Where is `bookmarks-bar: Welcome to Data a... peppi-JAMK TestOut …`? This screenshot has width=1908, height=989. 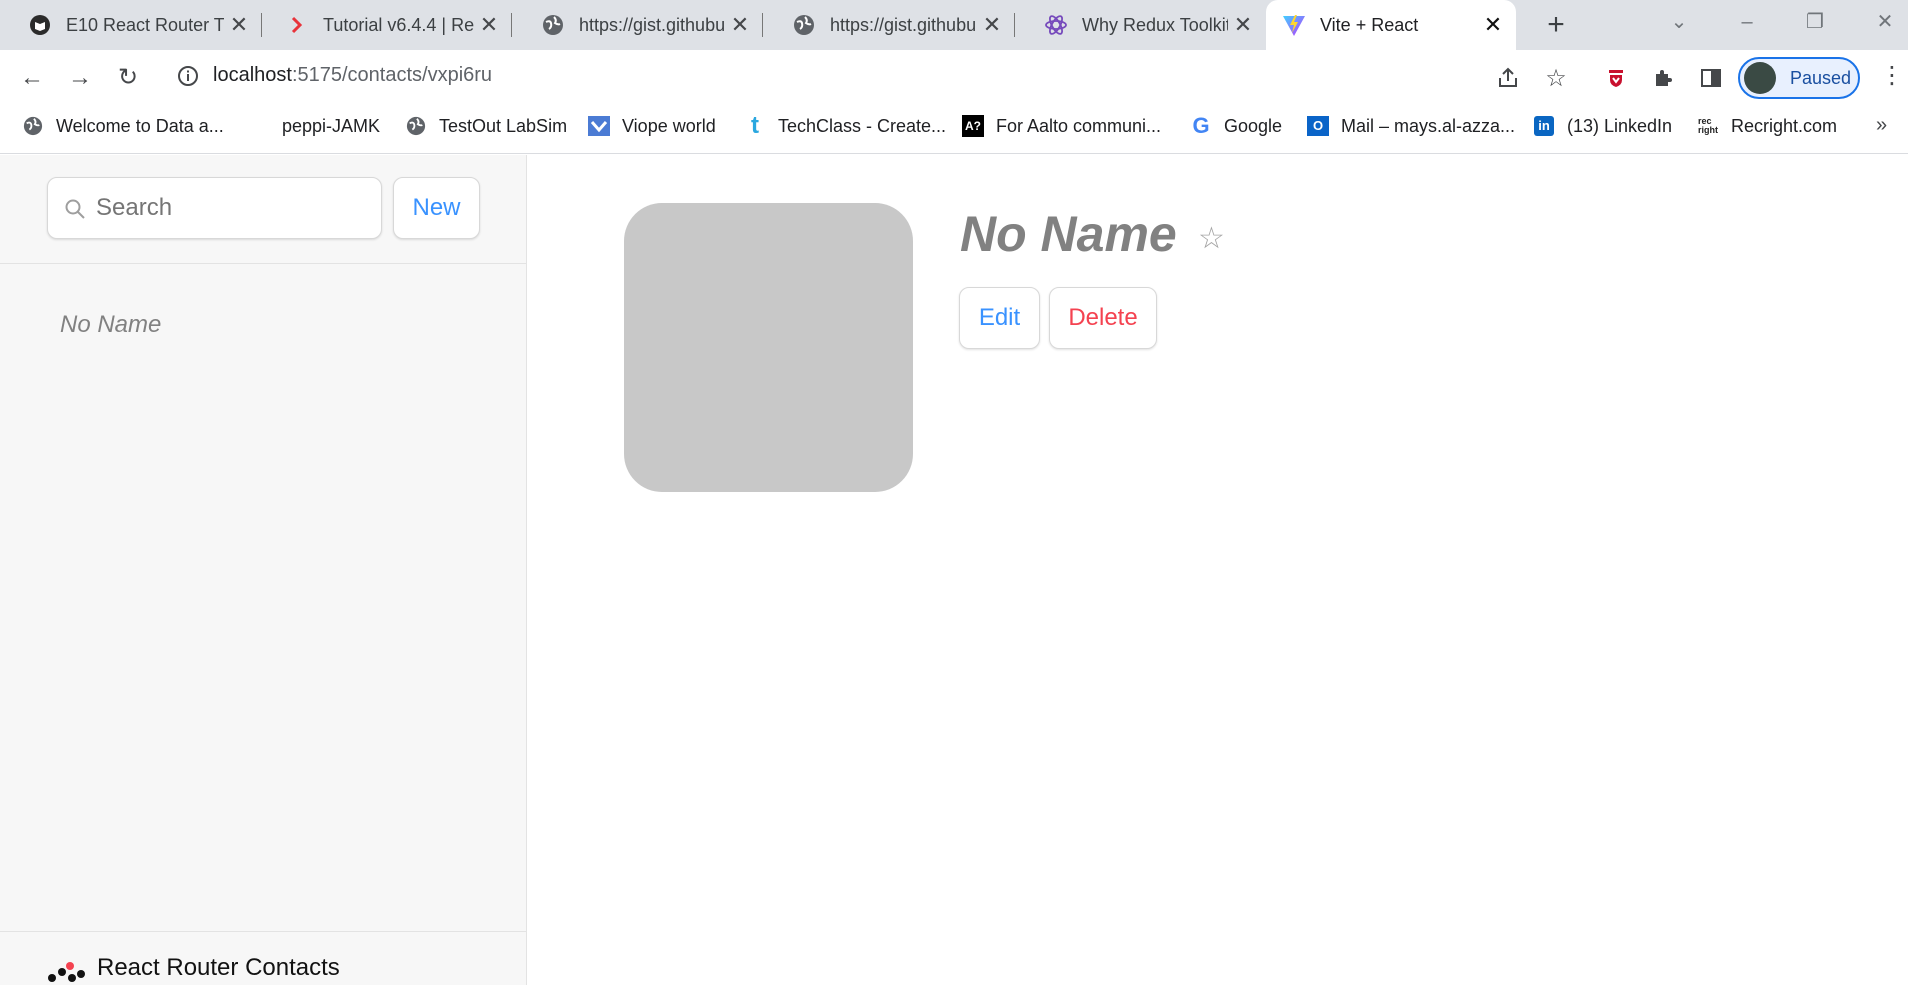
bookmarks-bar: Welcome to Data a... peppi-JAMK TestOut … is located at coordinates (954, 130).